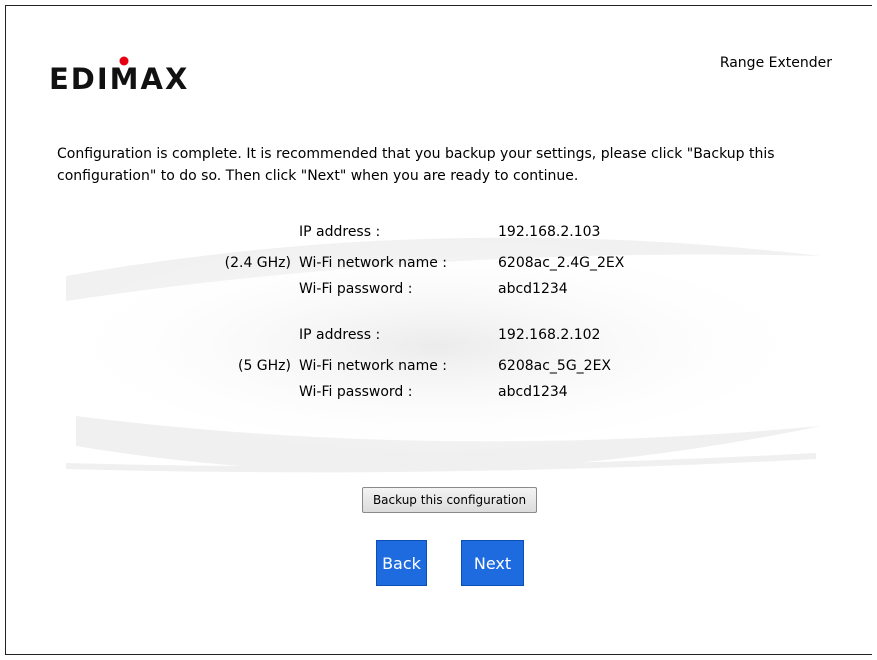  I want to click on backup-config-button: Backup this configuration, so click(449, 500).